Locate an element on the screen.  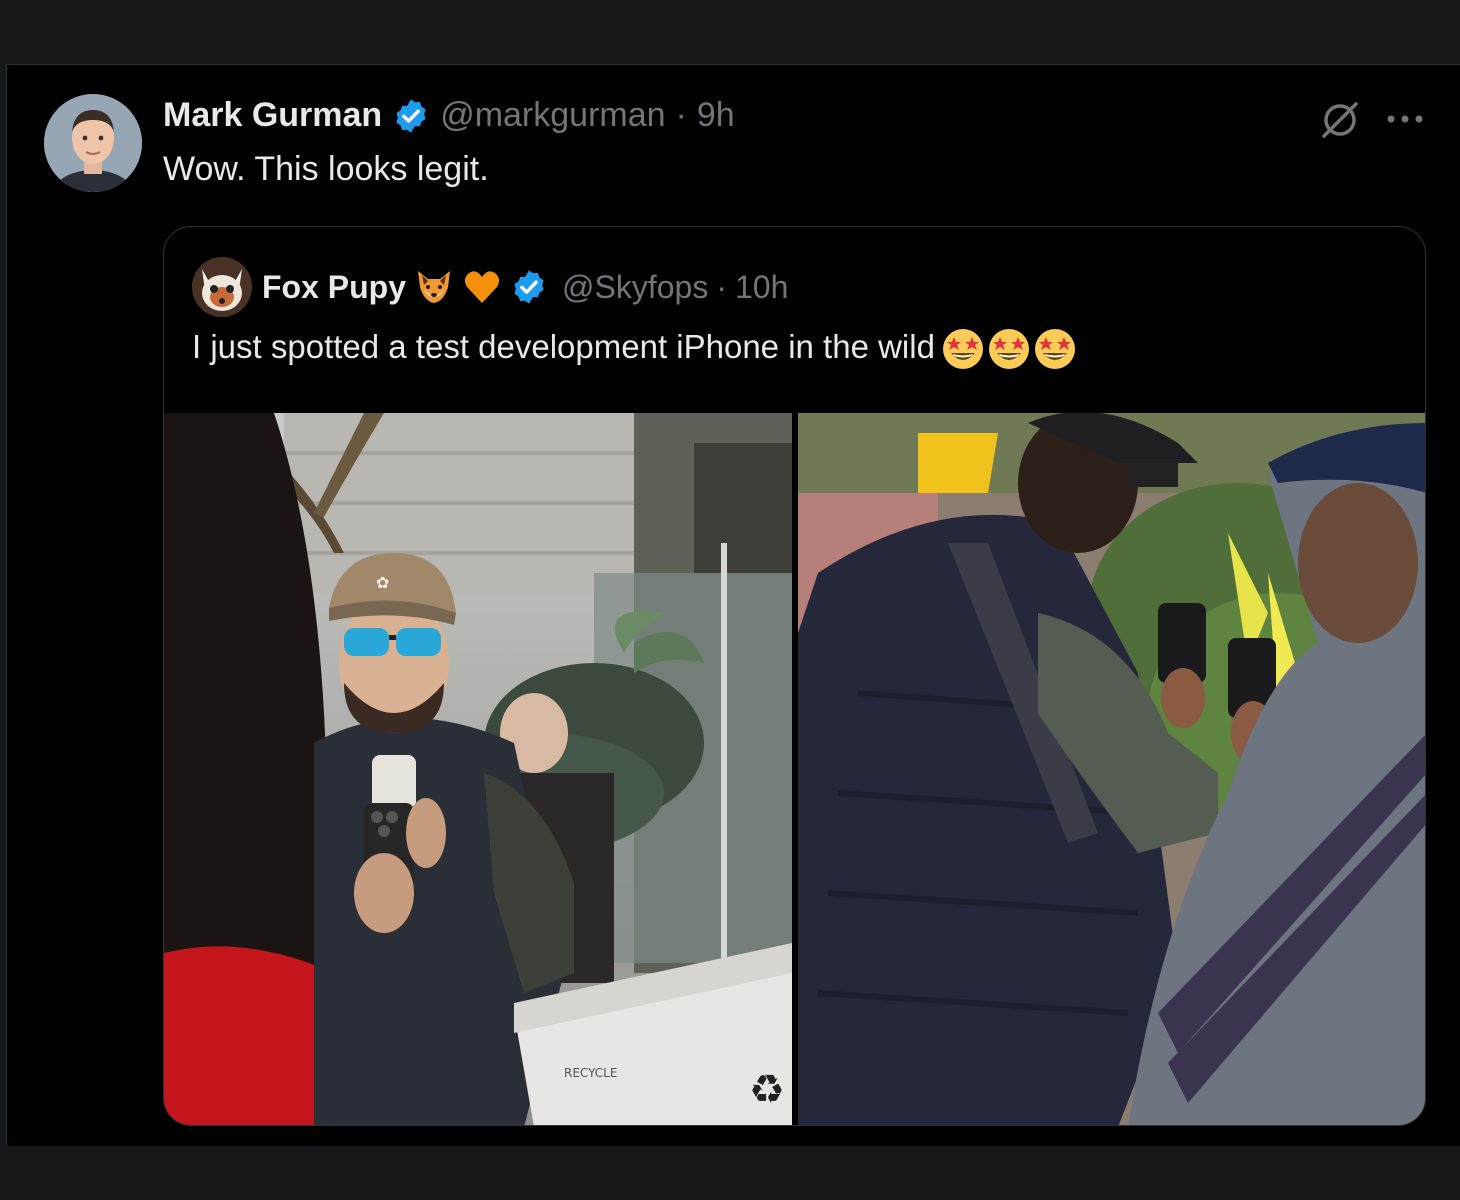
top-band is located at coordinates (730, 28).